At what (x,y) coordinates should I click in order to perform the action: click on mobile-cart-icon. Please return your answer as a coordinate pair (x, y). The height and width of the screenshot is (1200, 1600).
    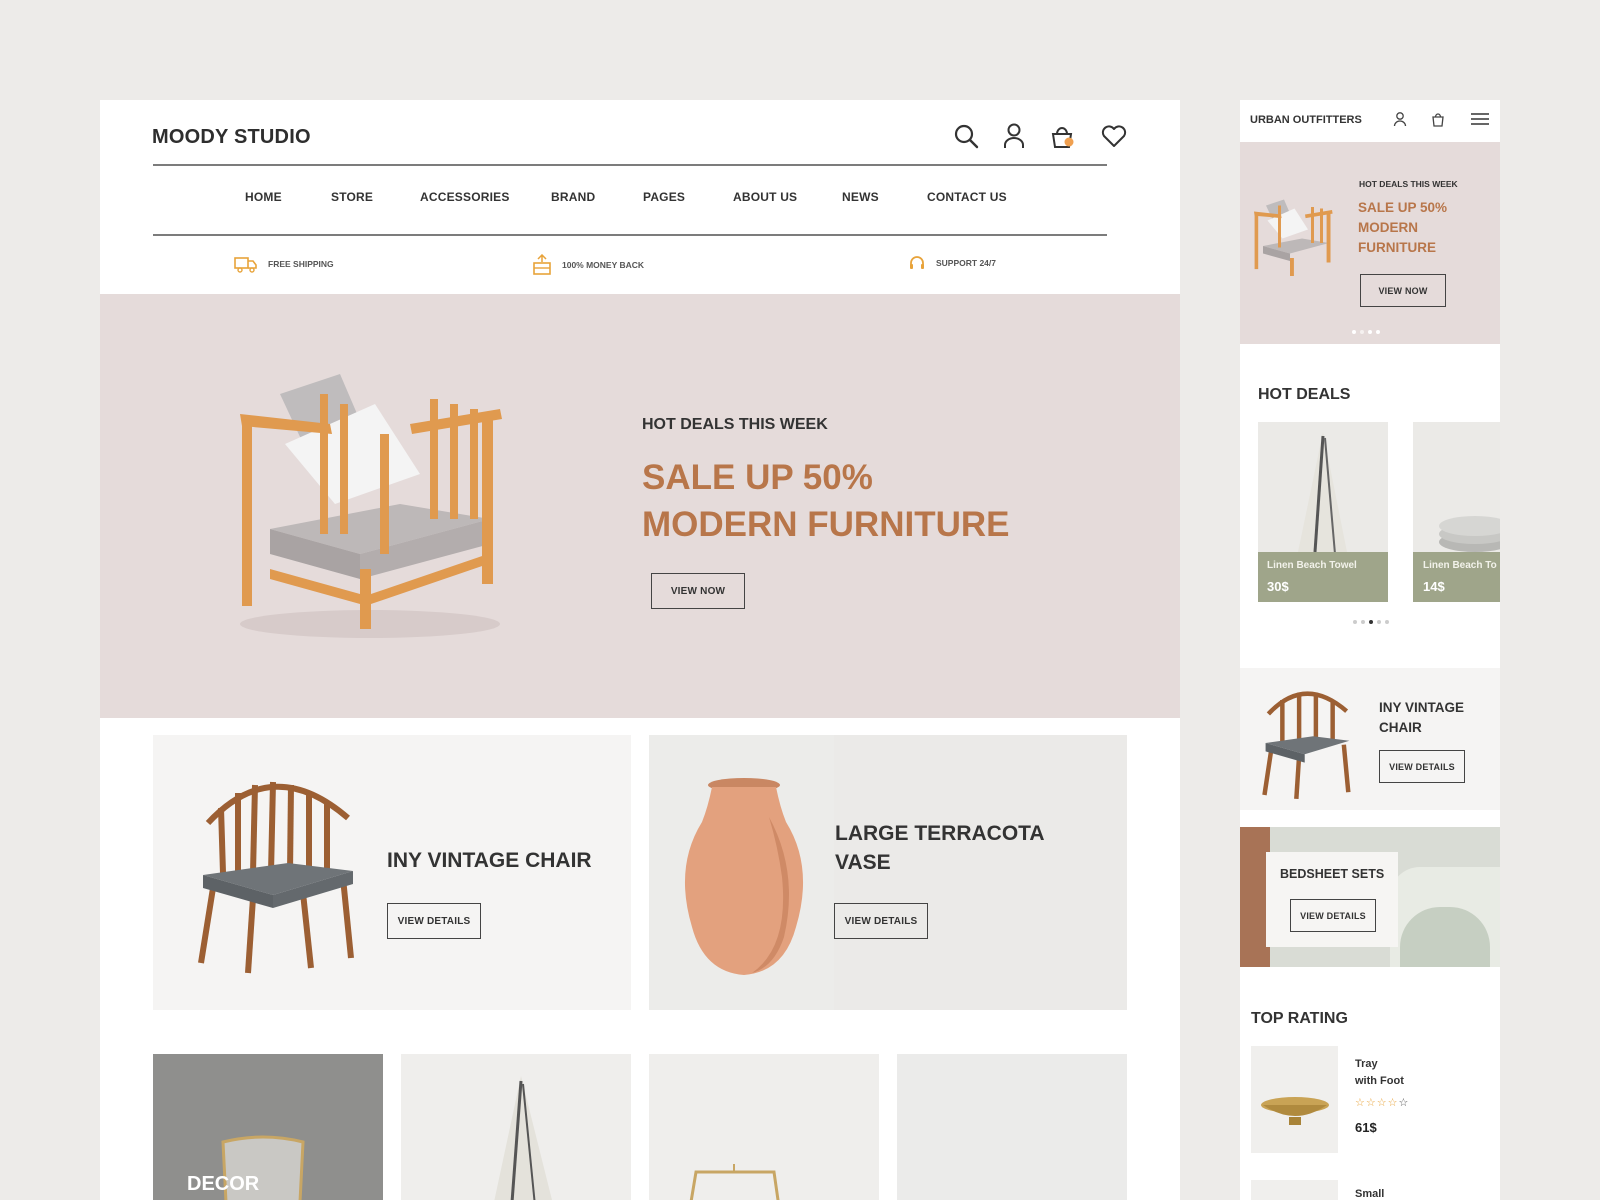
    Looking at the image, I should click on (1438, 119).